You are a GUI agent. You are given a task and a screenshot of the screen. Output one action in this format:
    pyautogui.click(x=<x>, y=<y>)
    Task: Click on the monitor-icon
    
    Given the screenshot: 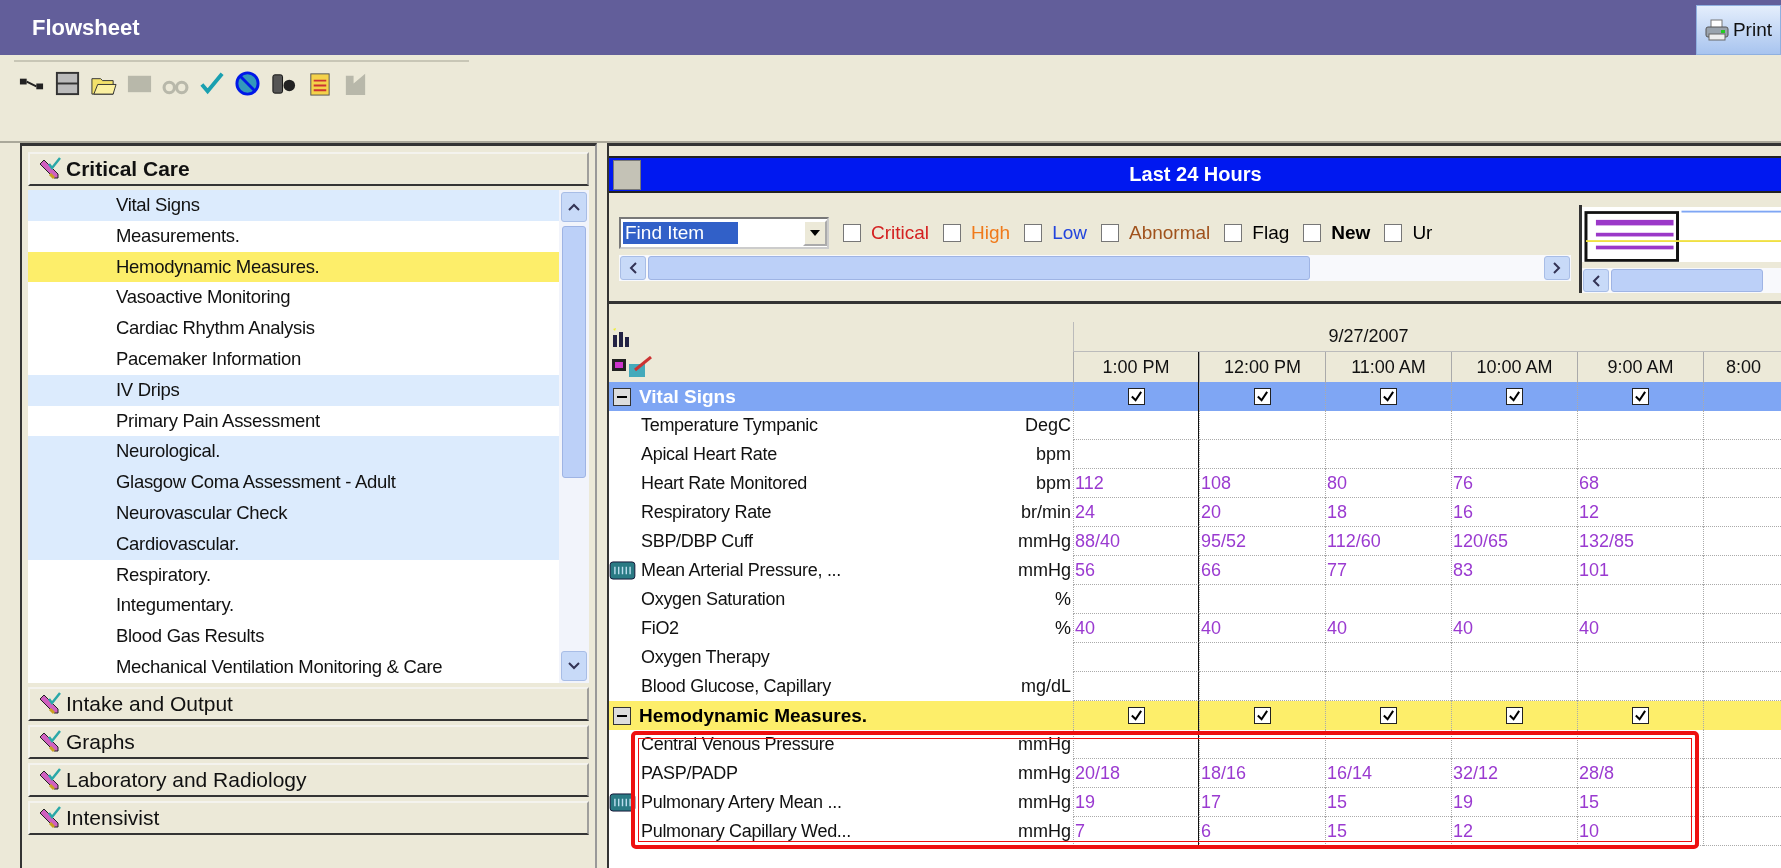 What is the action you would take?
    pyautogui.click(x=622, y=802)
    